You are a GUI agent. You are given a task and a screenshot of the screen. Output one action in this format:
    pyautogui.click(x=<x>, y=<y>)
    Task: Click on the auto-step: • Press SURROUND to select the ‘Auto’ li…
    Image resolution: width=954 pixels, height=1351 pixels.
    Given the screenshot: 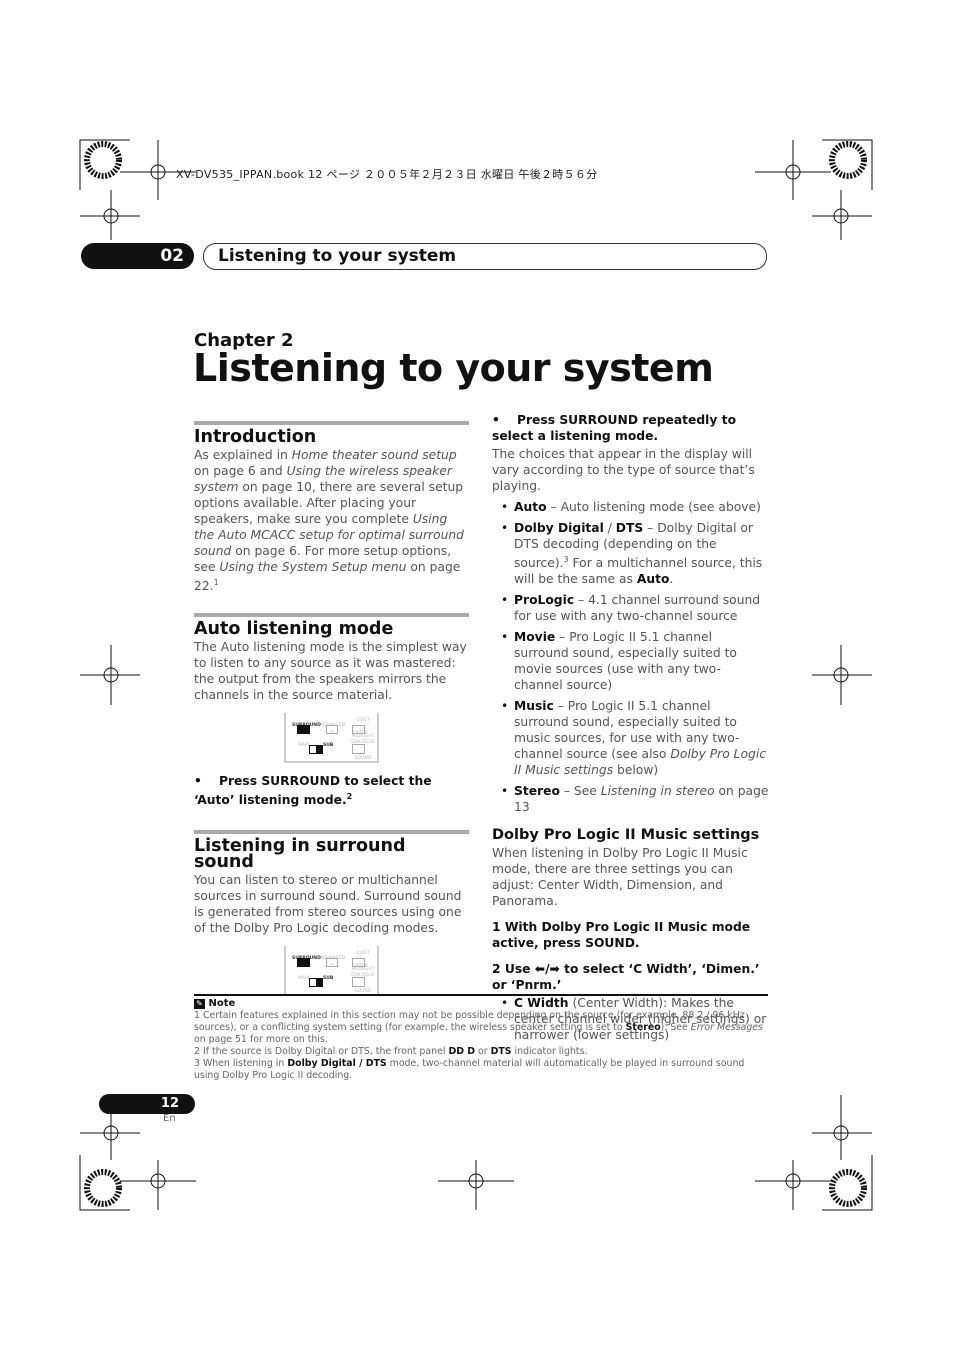 What is the action you would take?
    pyautogui.click(x=313, y=791)
    